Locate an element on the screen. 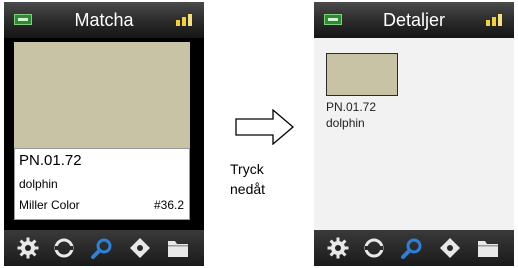  instruction-caption: Tryck nedåt is located at coordinates (247, 179).